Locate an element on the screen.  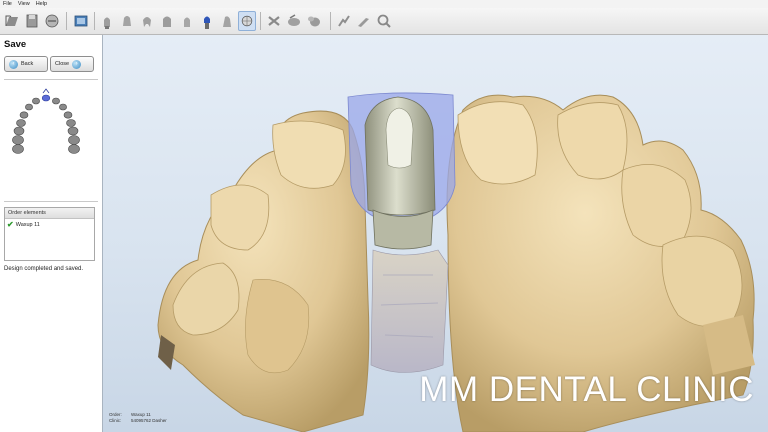
tooth-chart is located at coordinates (51, 142).